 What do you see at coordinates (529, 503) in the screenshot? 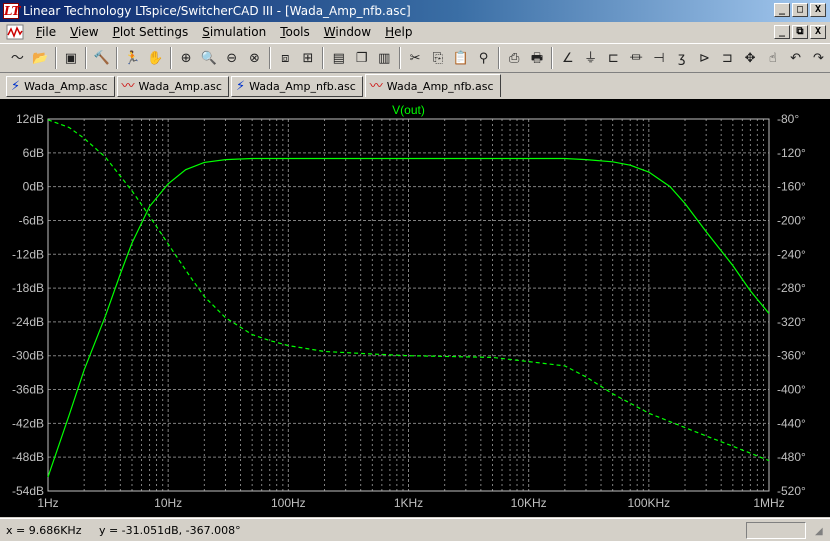
I see `x-tick-label: 10KHz` at bounding box center [529, 503].